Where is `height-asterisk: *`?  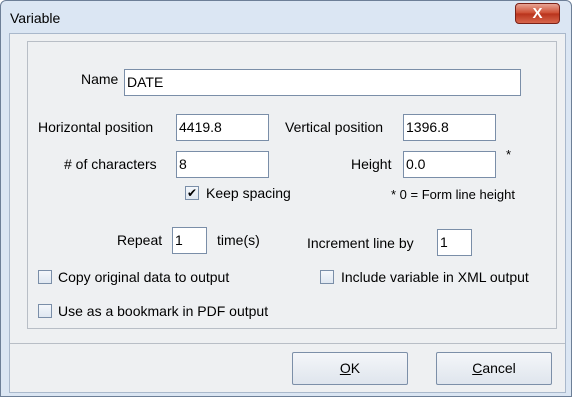 height-asterisk: * is located at coordinates (509, 154).